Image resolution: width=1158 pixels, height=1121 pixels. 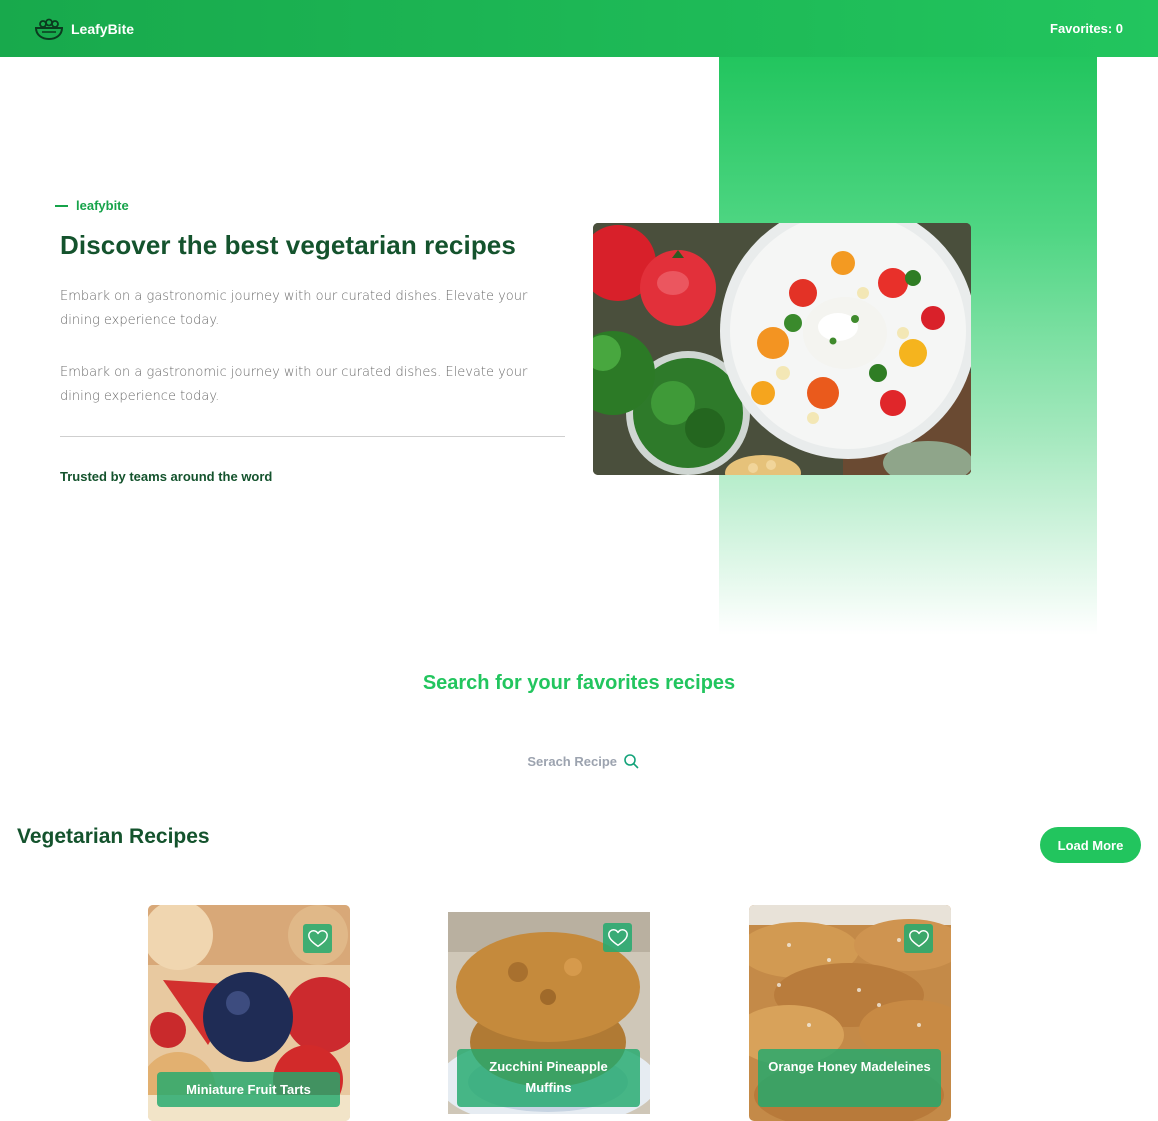 What do you see at coordinates (61, 205) in the screenshot?
I see `eyebrow-dash` at bounding box center [61, 205].